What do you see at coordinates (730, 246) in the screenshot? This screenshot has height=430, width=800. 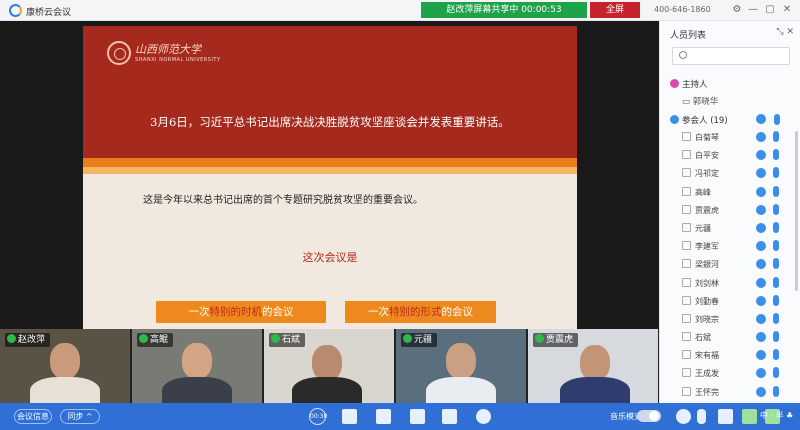 I see `attendee-row: 李建军` at bounding box center [730, 246].